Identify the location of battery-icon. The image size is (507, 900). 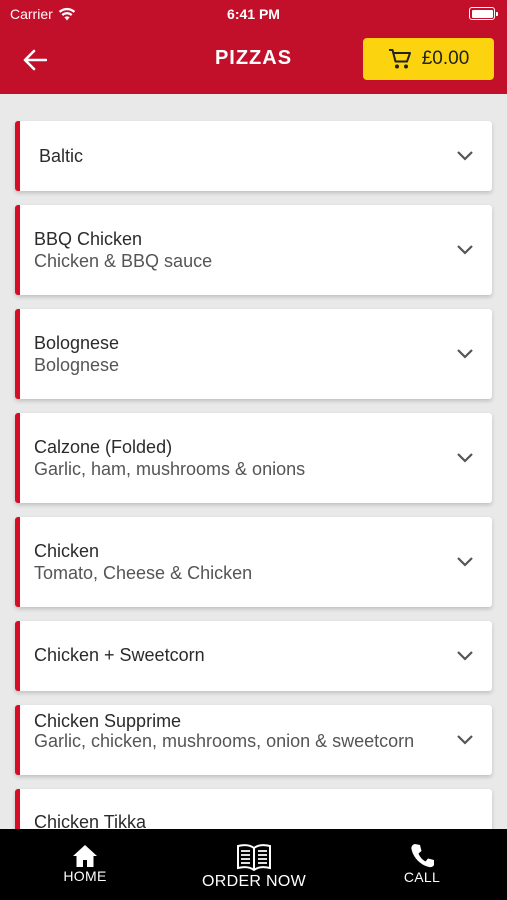
(483, 13).